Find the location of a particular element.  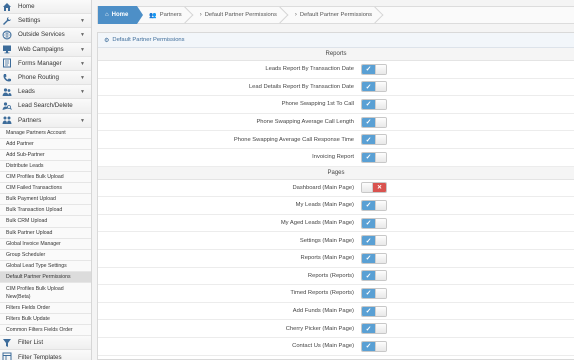

sidebar-item-home: Home is located at coordinates (45, 7).